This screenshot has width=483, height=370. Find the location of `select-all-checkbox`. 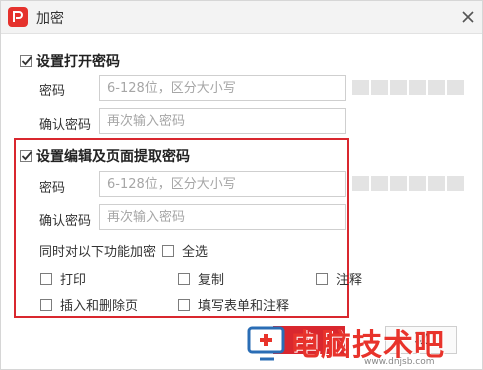

select-all-checkbox is located at coordinates (168, 250).